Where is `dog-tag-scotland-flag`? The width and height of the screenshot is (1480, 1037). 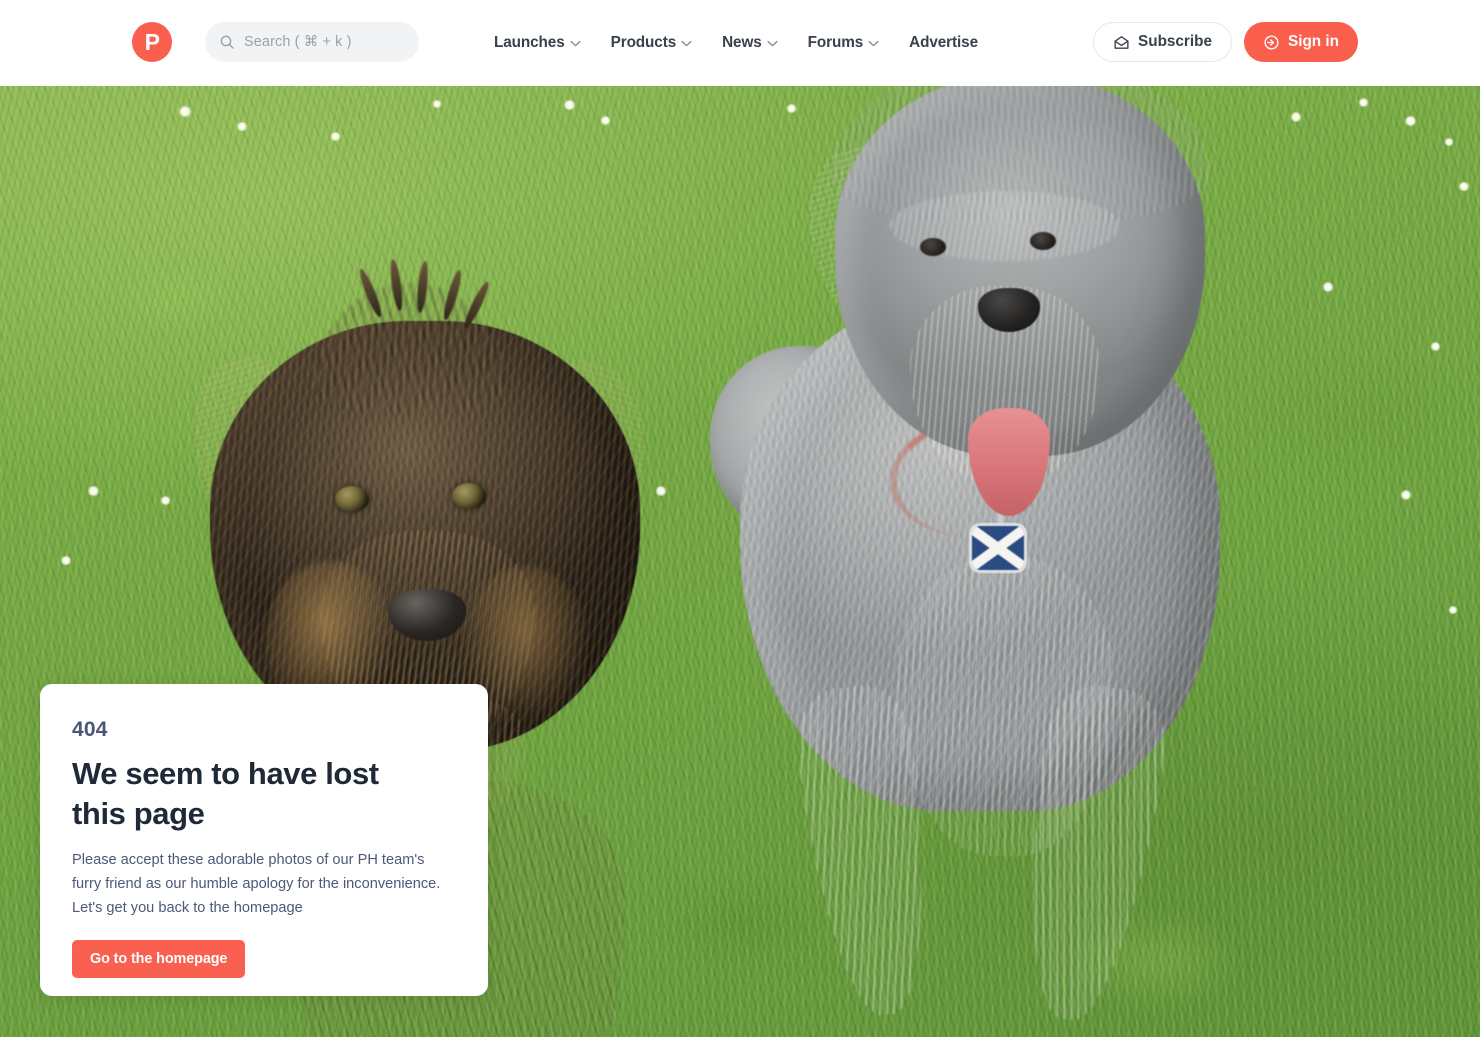 dog-tag-scotland-flag is located at coordinates (998, 548).